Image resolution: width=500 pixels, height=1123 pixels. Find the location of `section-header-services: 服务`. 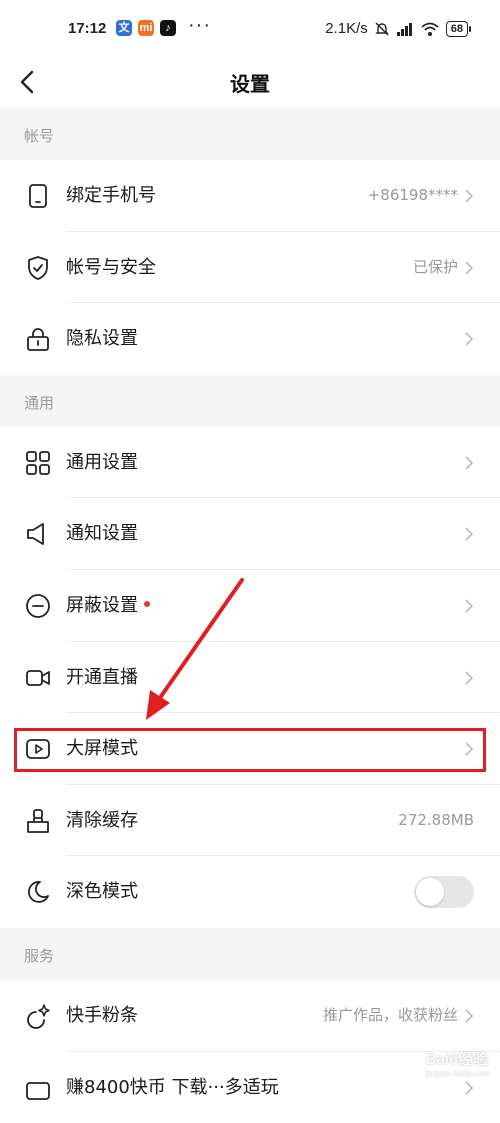

section-header-services: 服务 is located at coordinates (250, 953).